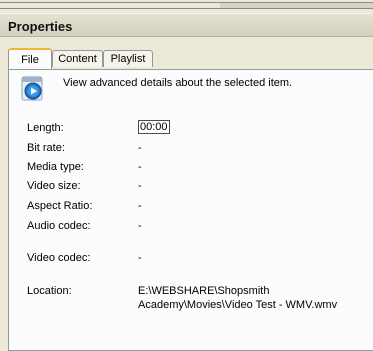 The image size is (373, 351). I want to click on bit-rate-value: -, so click(140, 148).